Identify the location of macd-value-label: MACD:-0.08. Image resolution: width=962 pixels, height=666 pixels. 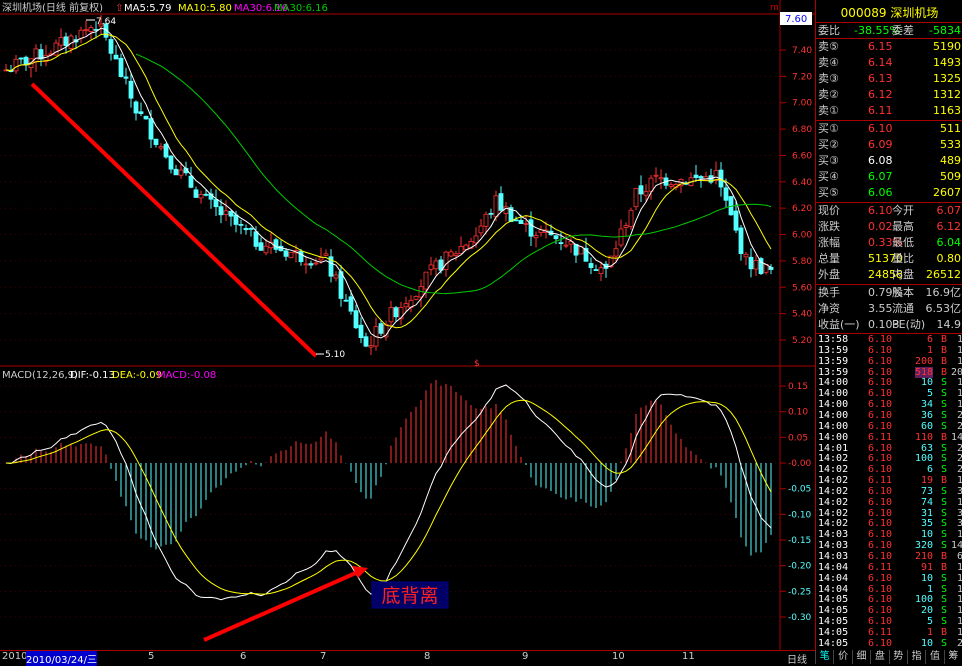
(186, 375).